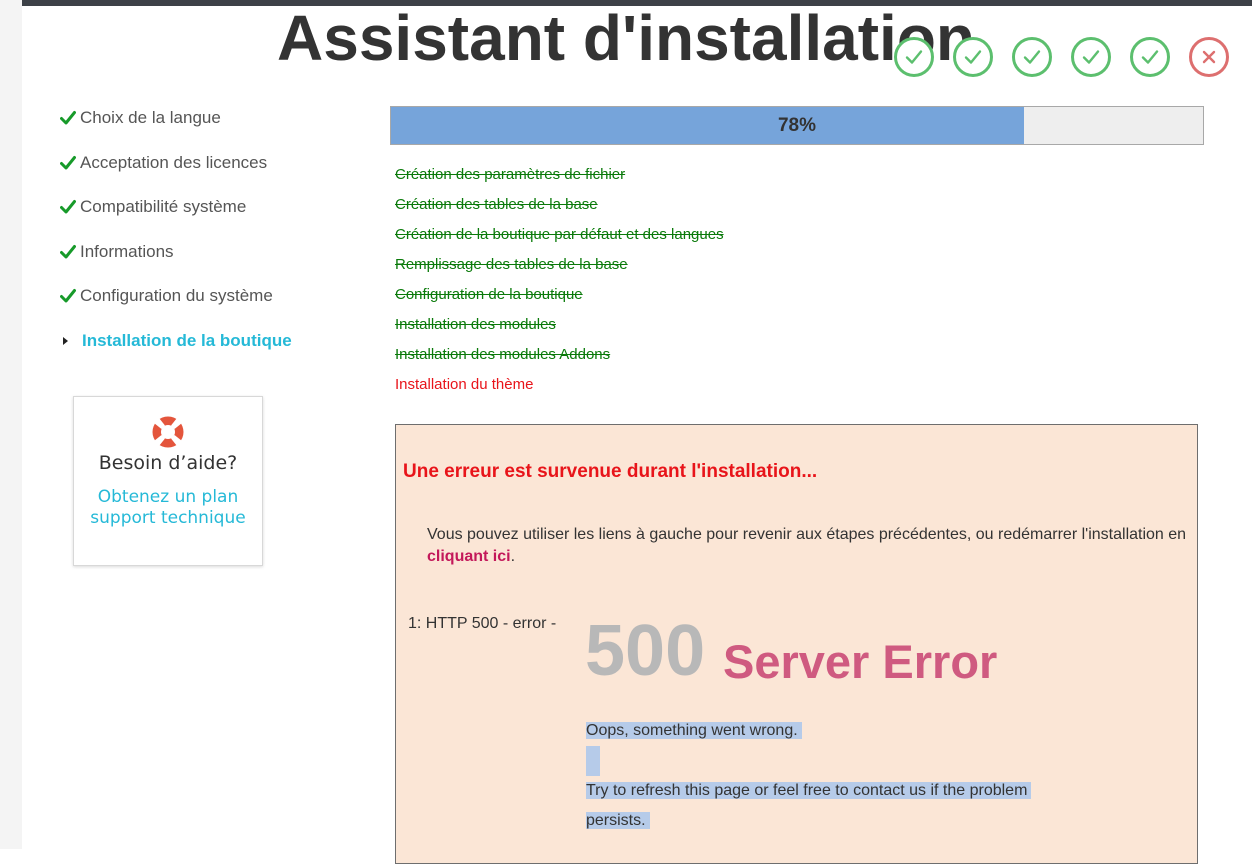 The height and width of the screenshot is (864, 1252). I want to click on advice-text-line2: persists., so click(618, 821).